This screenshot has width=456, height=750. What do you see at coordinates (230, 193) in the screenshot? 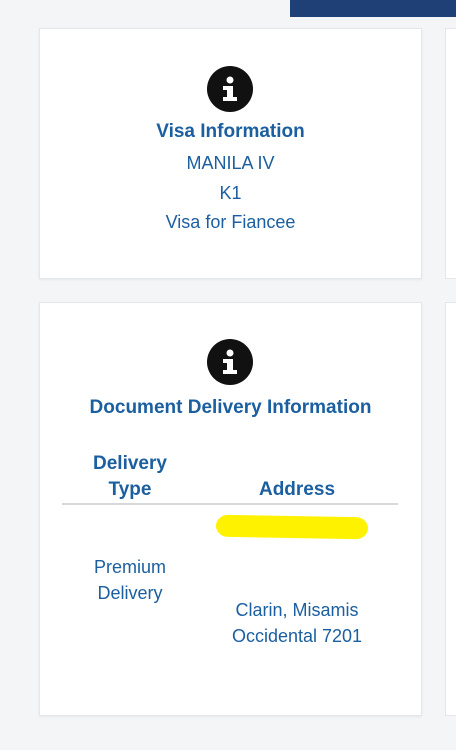
I see `visa-class: K1` at bounding box center [230, 193].